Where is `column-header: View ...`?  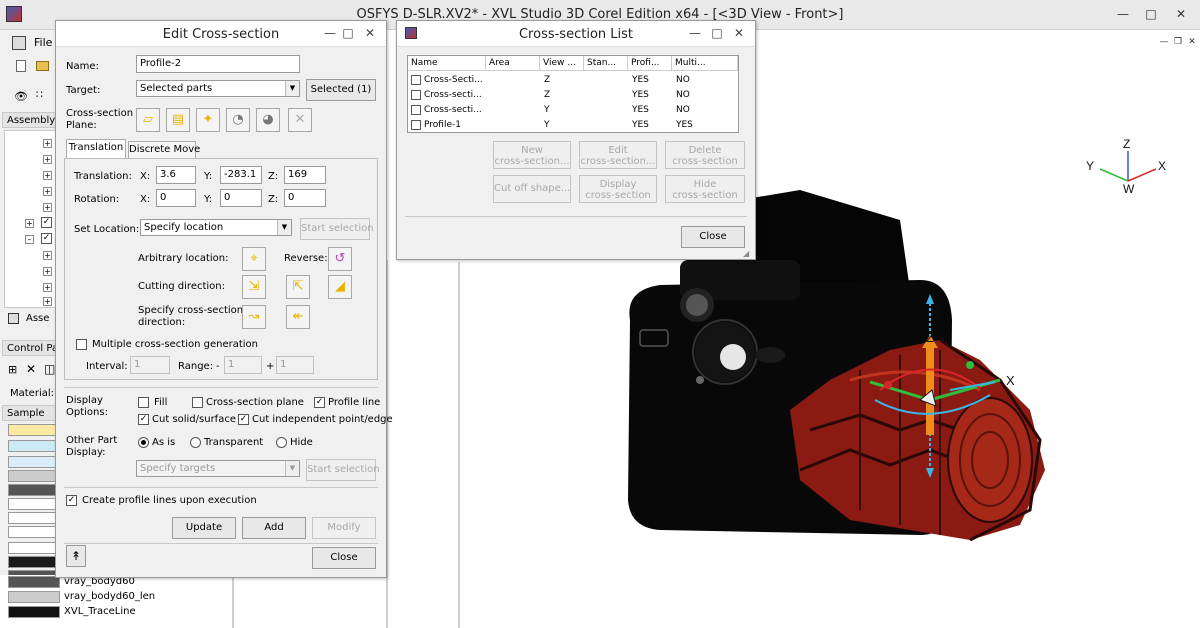
column-header: View ... is located at coordinates (562, 63).